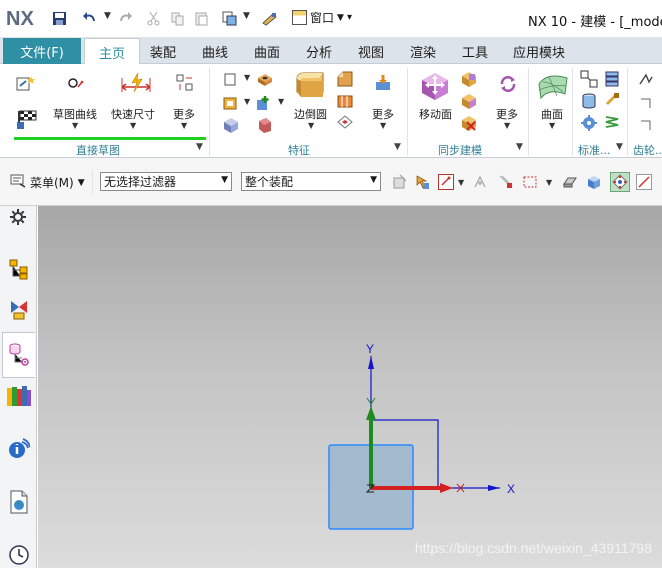 The image size is (662, 568). Describe the element at coordinates (265, 79) in the screenshot. I see `hole-icon` at that location.